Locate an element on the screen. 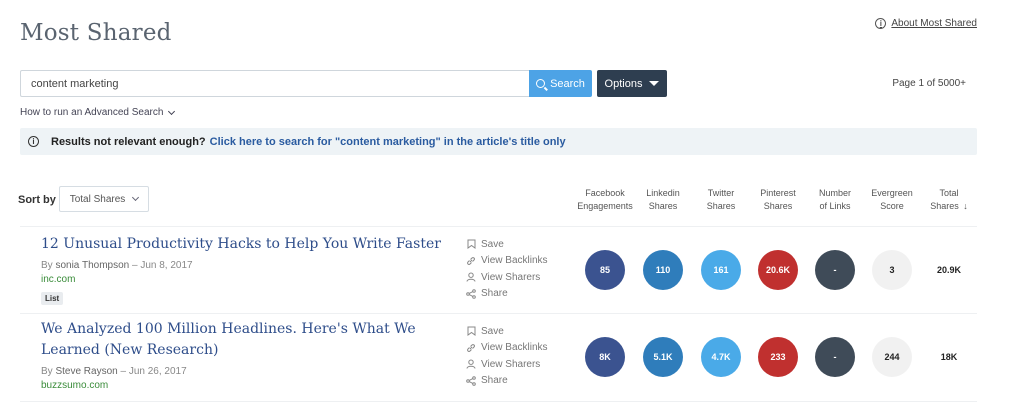 Image resolution: width=1024 pixels, height=411 pixels. total-shares-value: 18K is located at coordinates (949, 357).